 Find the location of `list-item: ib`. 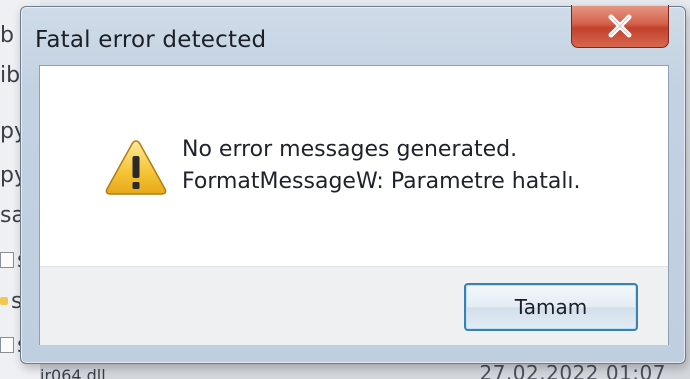

list-item: ib is located at coordinates (10, 75).